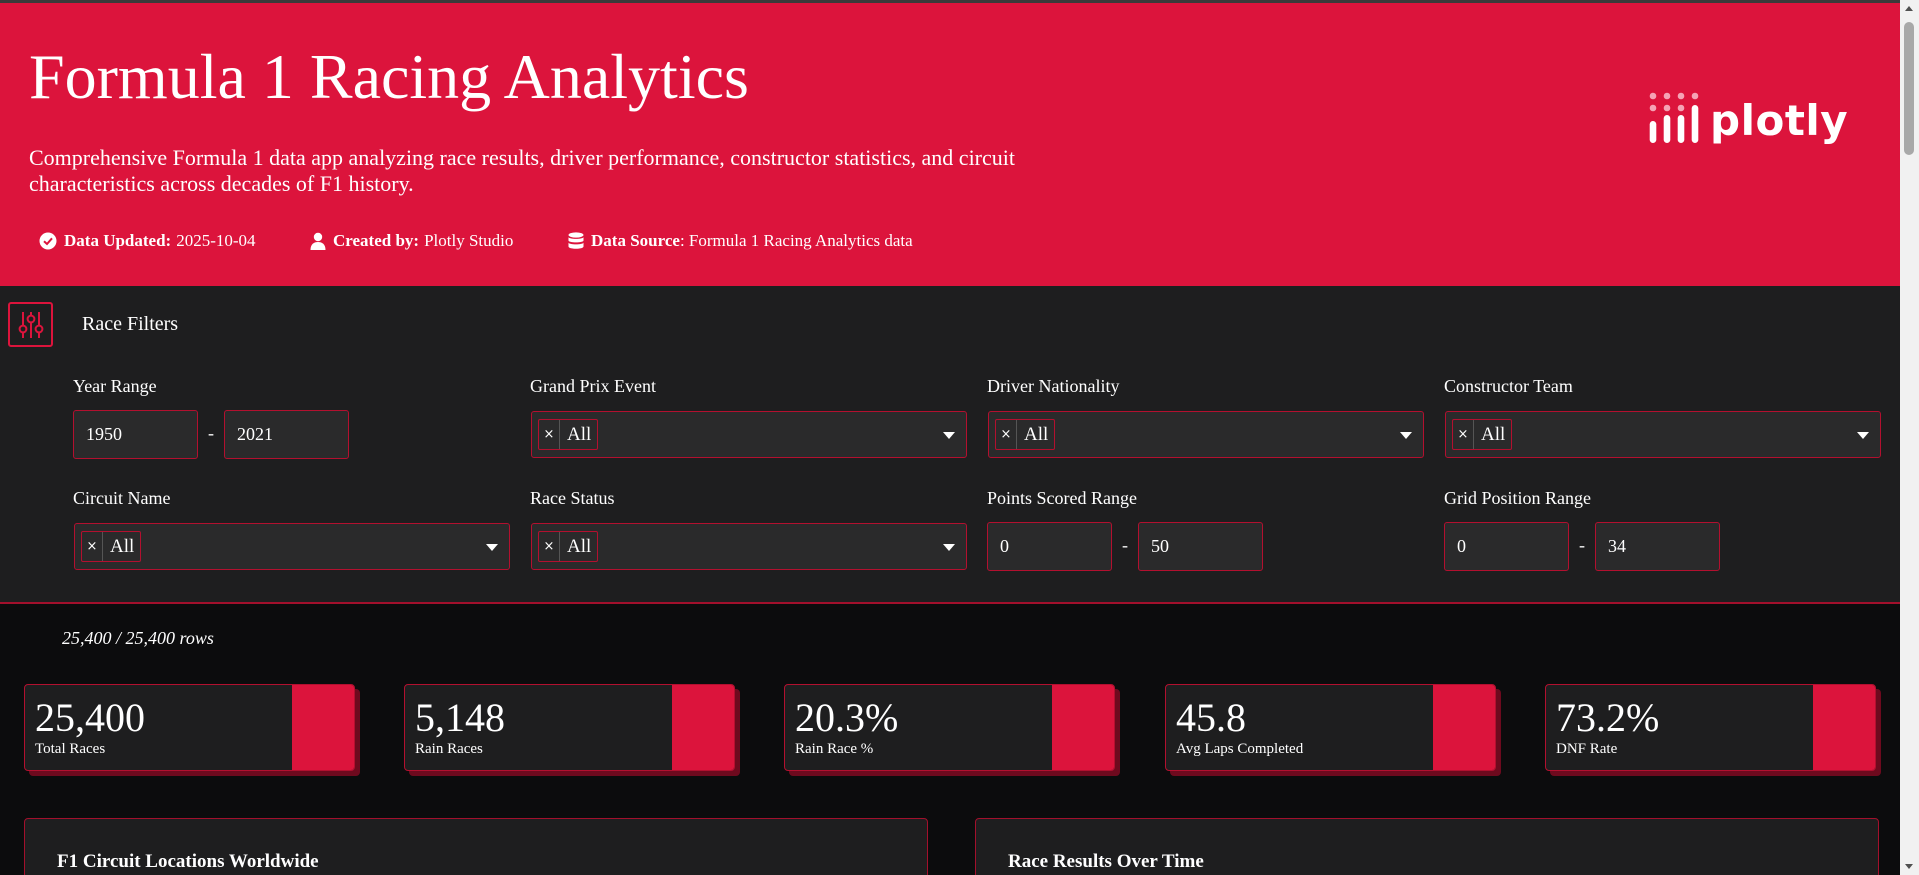  What do you see at coordinates (1053, 386) in the screenshot?
I see `driver-nationality-label: Driver Nationality` at bounding box center [1053, 386].